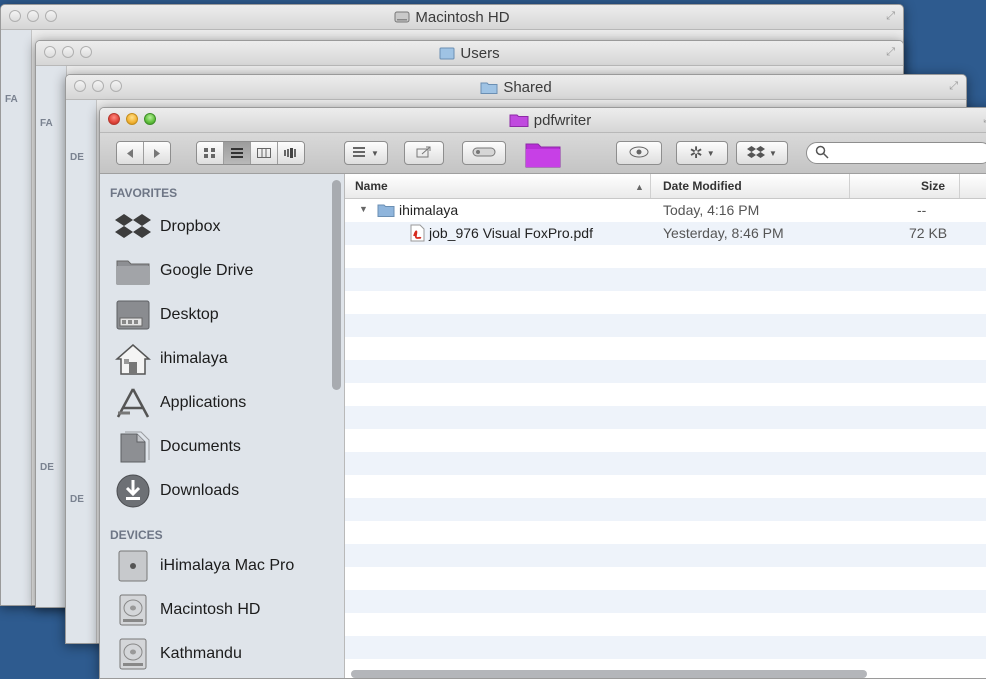 The image size is (986, 679). I want to click on dropbox-button: ▼, so click(762, 153).